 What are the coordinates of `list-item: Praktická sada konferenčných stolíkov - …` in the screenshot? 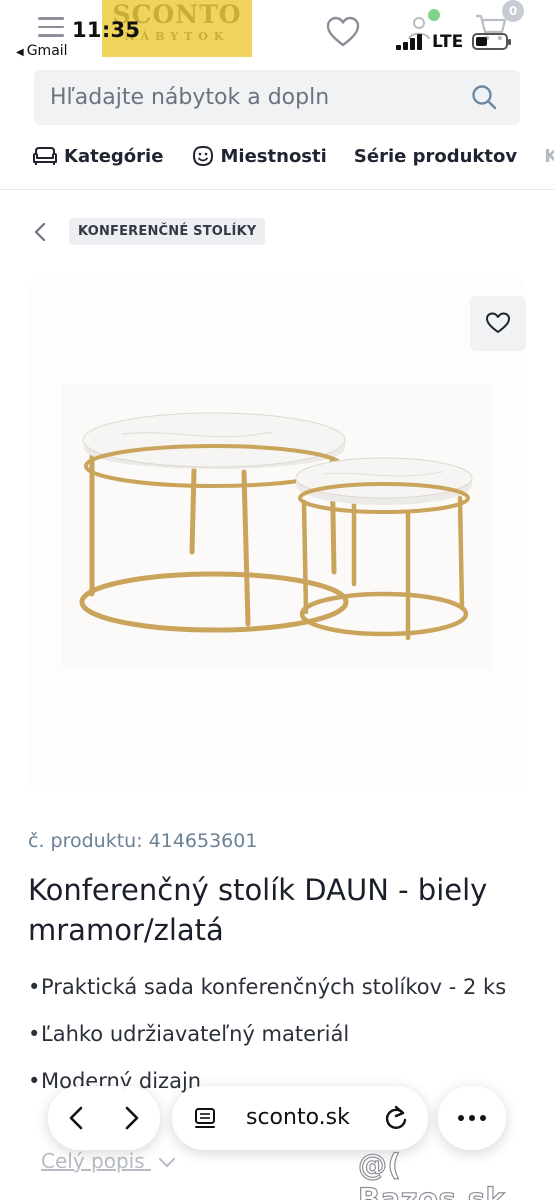 It's located at (278, 987).